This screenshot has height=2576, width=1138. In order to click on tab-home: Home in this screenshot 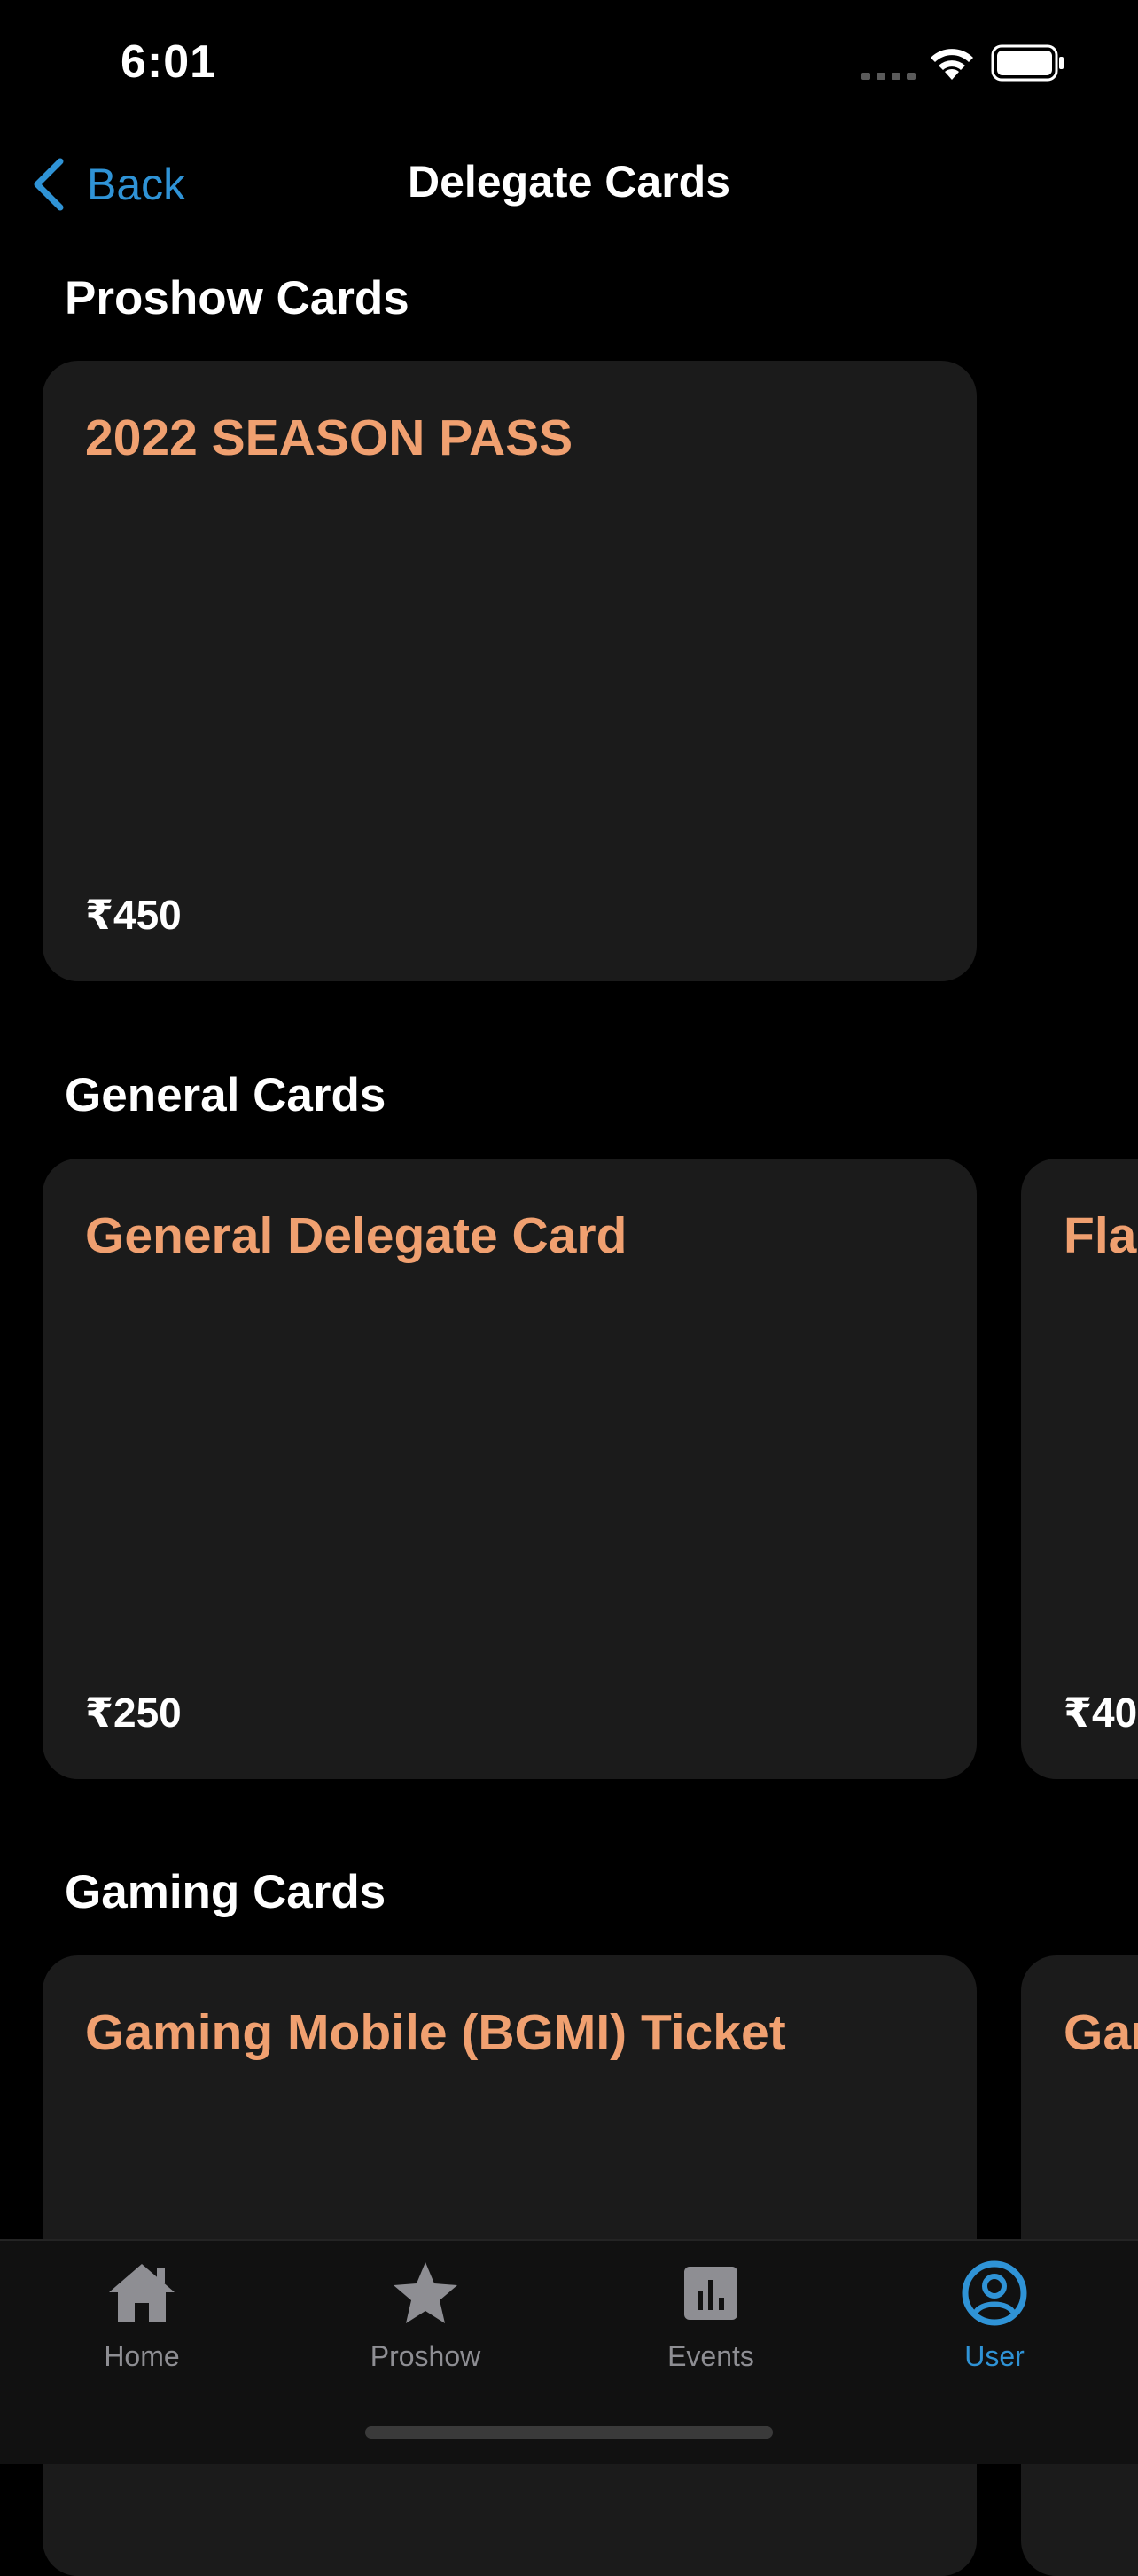, I will do `click(141, 2323)`.